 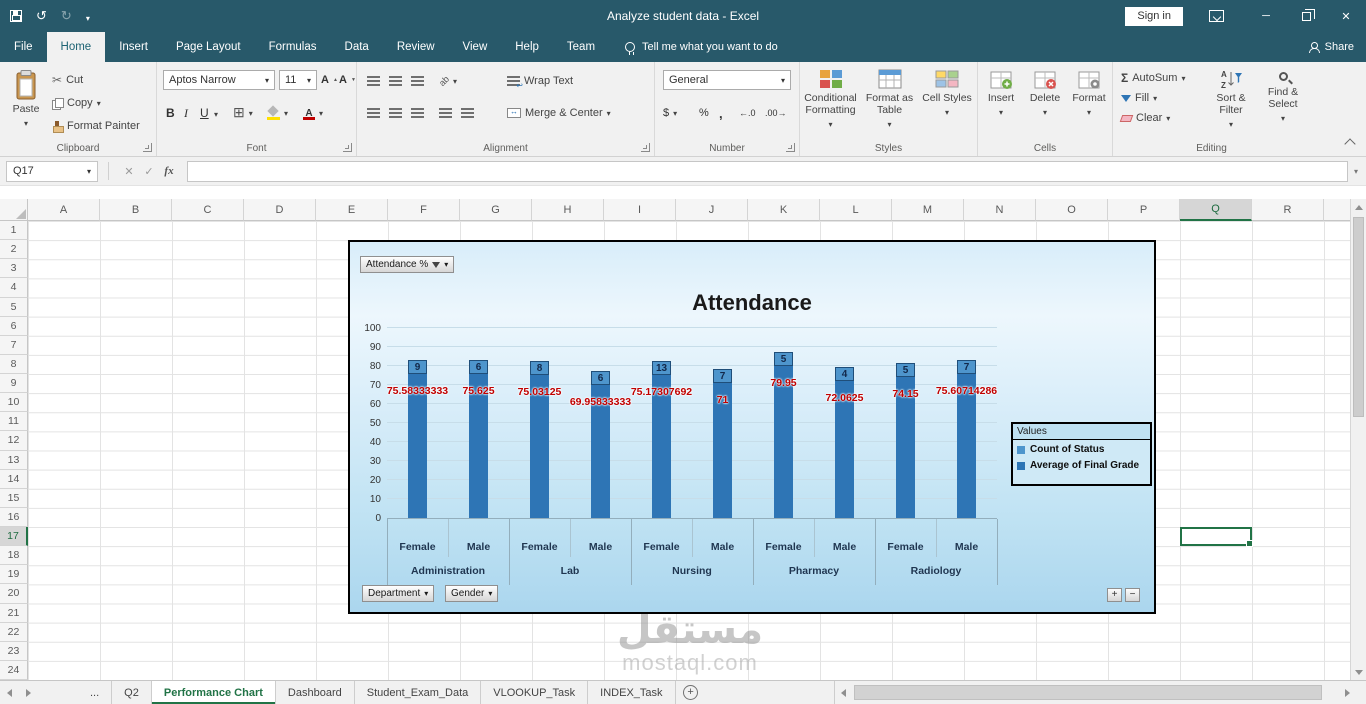 What do you see at coordinates (1306, 16) in the screenshot?
I see `restore-button` at bounding box center [1306, 16].